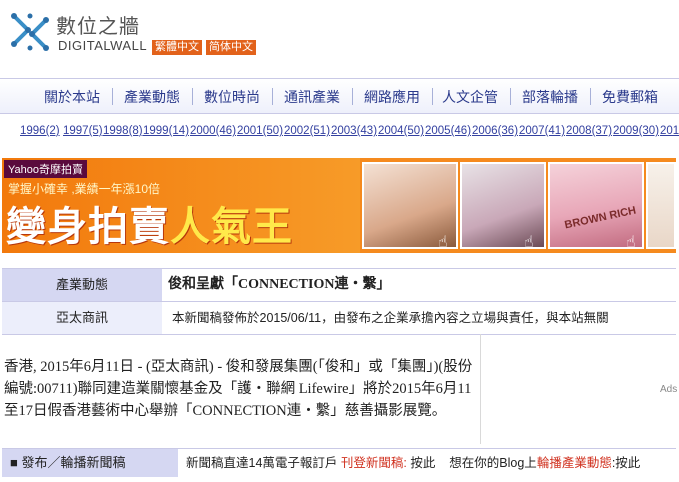  I want to click on nav-item-mail: 免費郵箱, so click(630, 97).